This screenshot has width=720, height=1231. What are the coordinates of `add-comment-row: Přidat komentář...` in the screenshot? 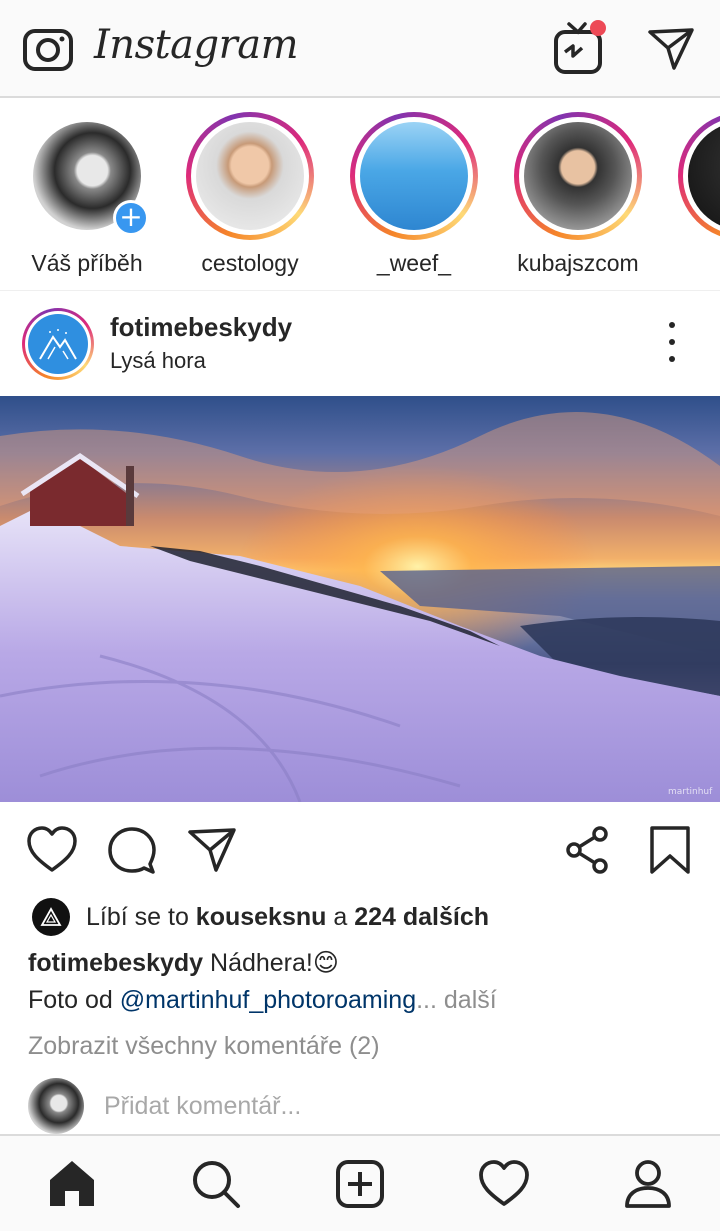 It's located at (360, 1105).